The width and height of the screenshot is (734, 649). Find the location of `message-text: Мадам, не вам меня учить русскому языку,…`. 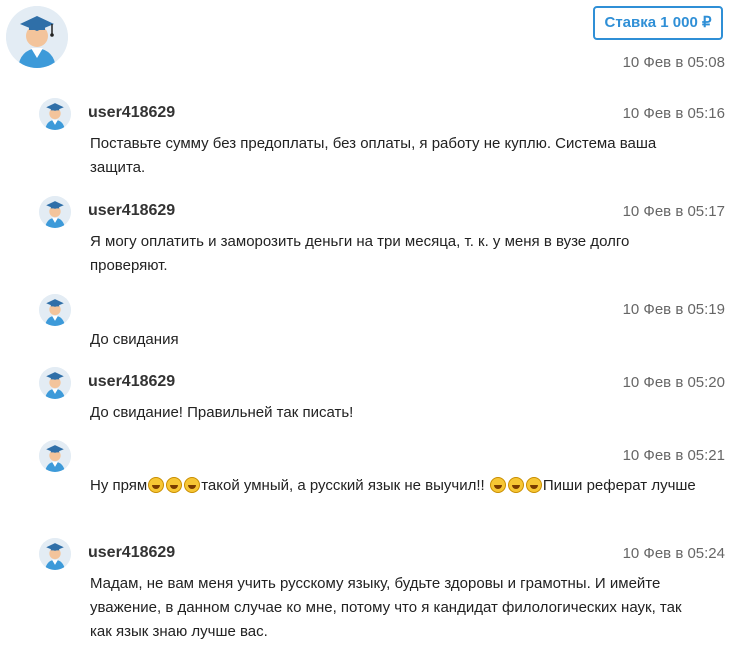

message-text: Мадам, не вам меня учить русскому языку,… is located at coordinates (386, 607).